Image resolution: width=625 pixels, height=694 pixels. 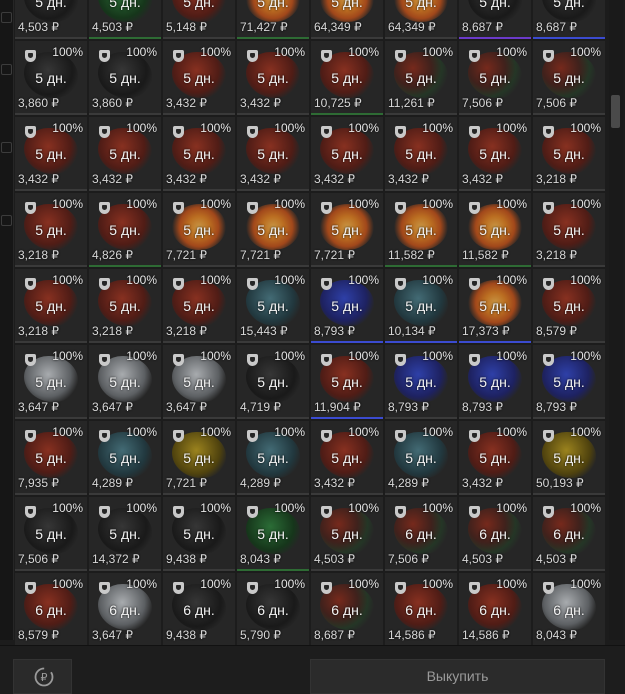 I want to click on item-price: 3,218 ₽, so click(x=186, y=331).